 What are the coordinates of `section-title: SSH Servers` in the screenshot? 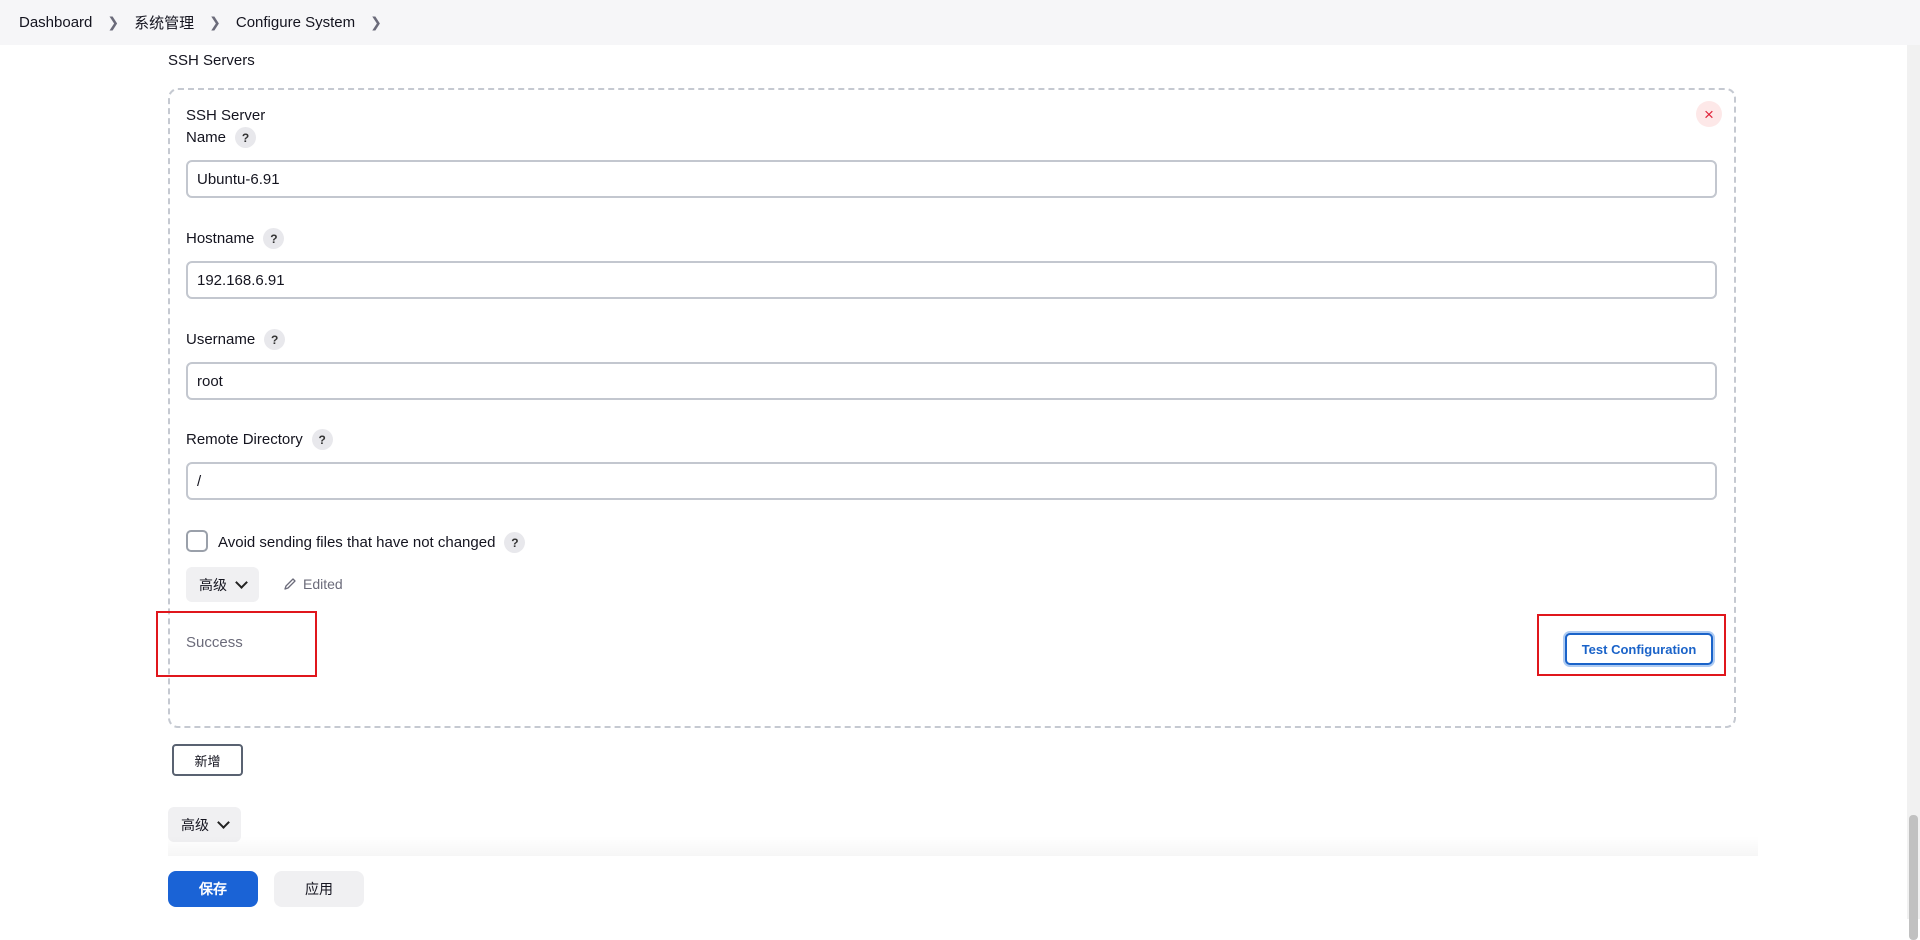 It's located at (211, 60).